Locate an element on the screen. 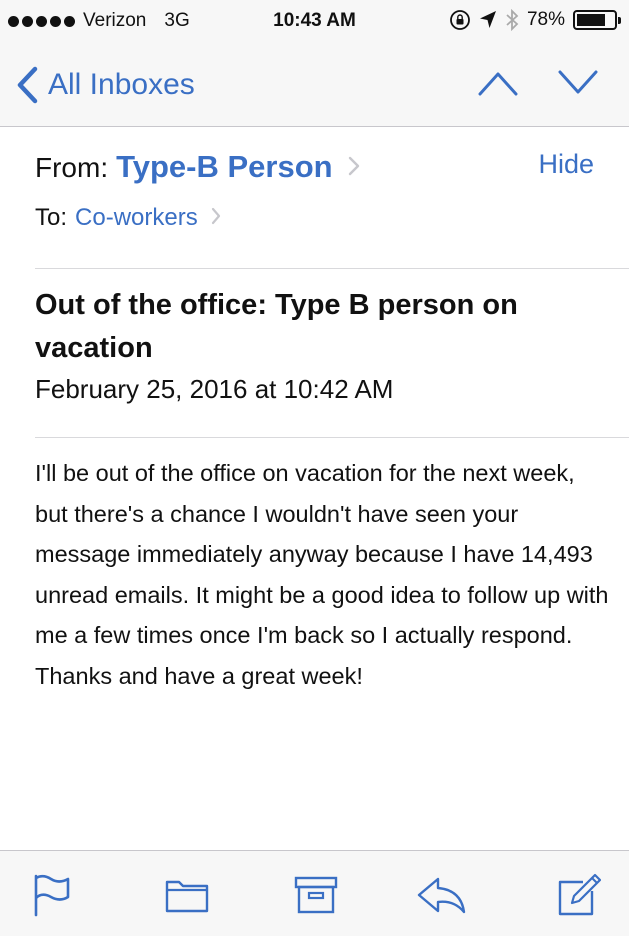 The image size is (629, 936). carrier-name: Verizon is located at coordinates (115, 20).